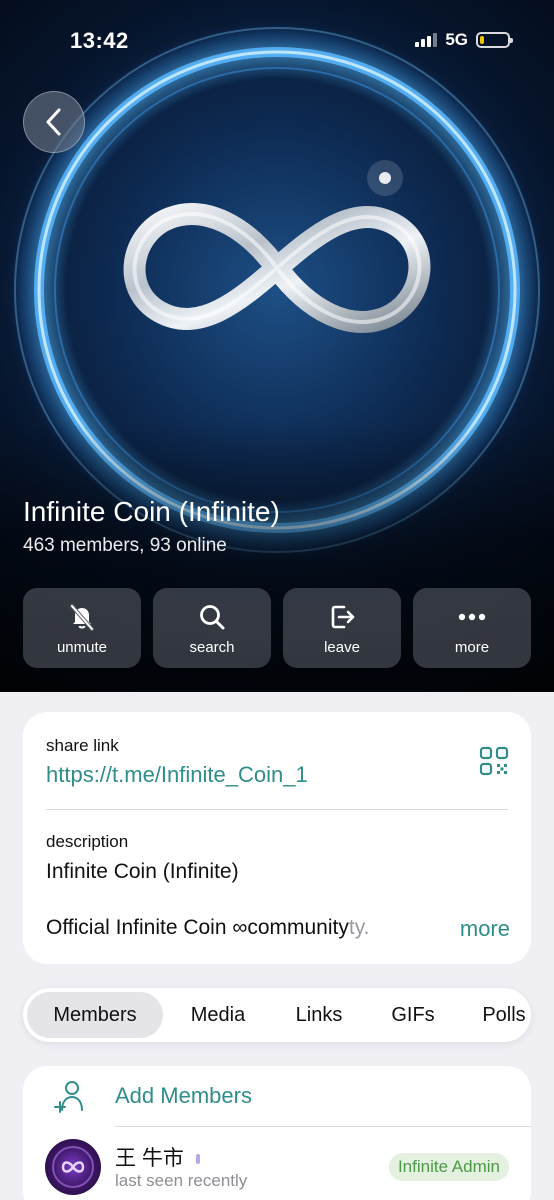 The height and width of the screenshot is (1200, 554). What do you see at coordinates (99, 40) in the screenshot?
I see `status-time: 13:42` at bounding box center [99, 40].